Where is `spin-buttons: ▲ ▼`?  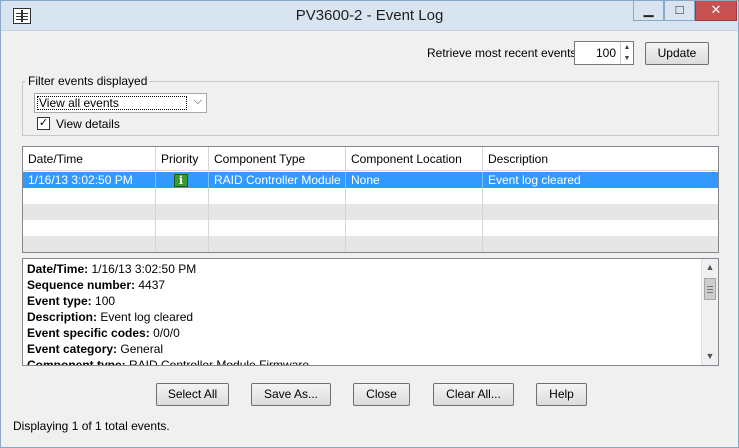 spin-buttons: ▲ ▼ is located at coordinates (626, 53).